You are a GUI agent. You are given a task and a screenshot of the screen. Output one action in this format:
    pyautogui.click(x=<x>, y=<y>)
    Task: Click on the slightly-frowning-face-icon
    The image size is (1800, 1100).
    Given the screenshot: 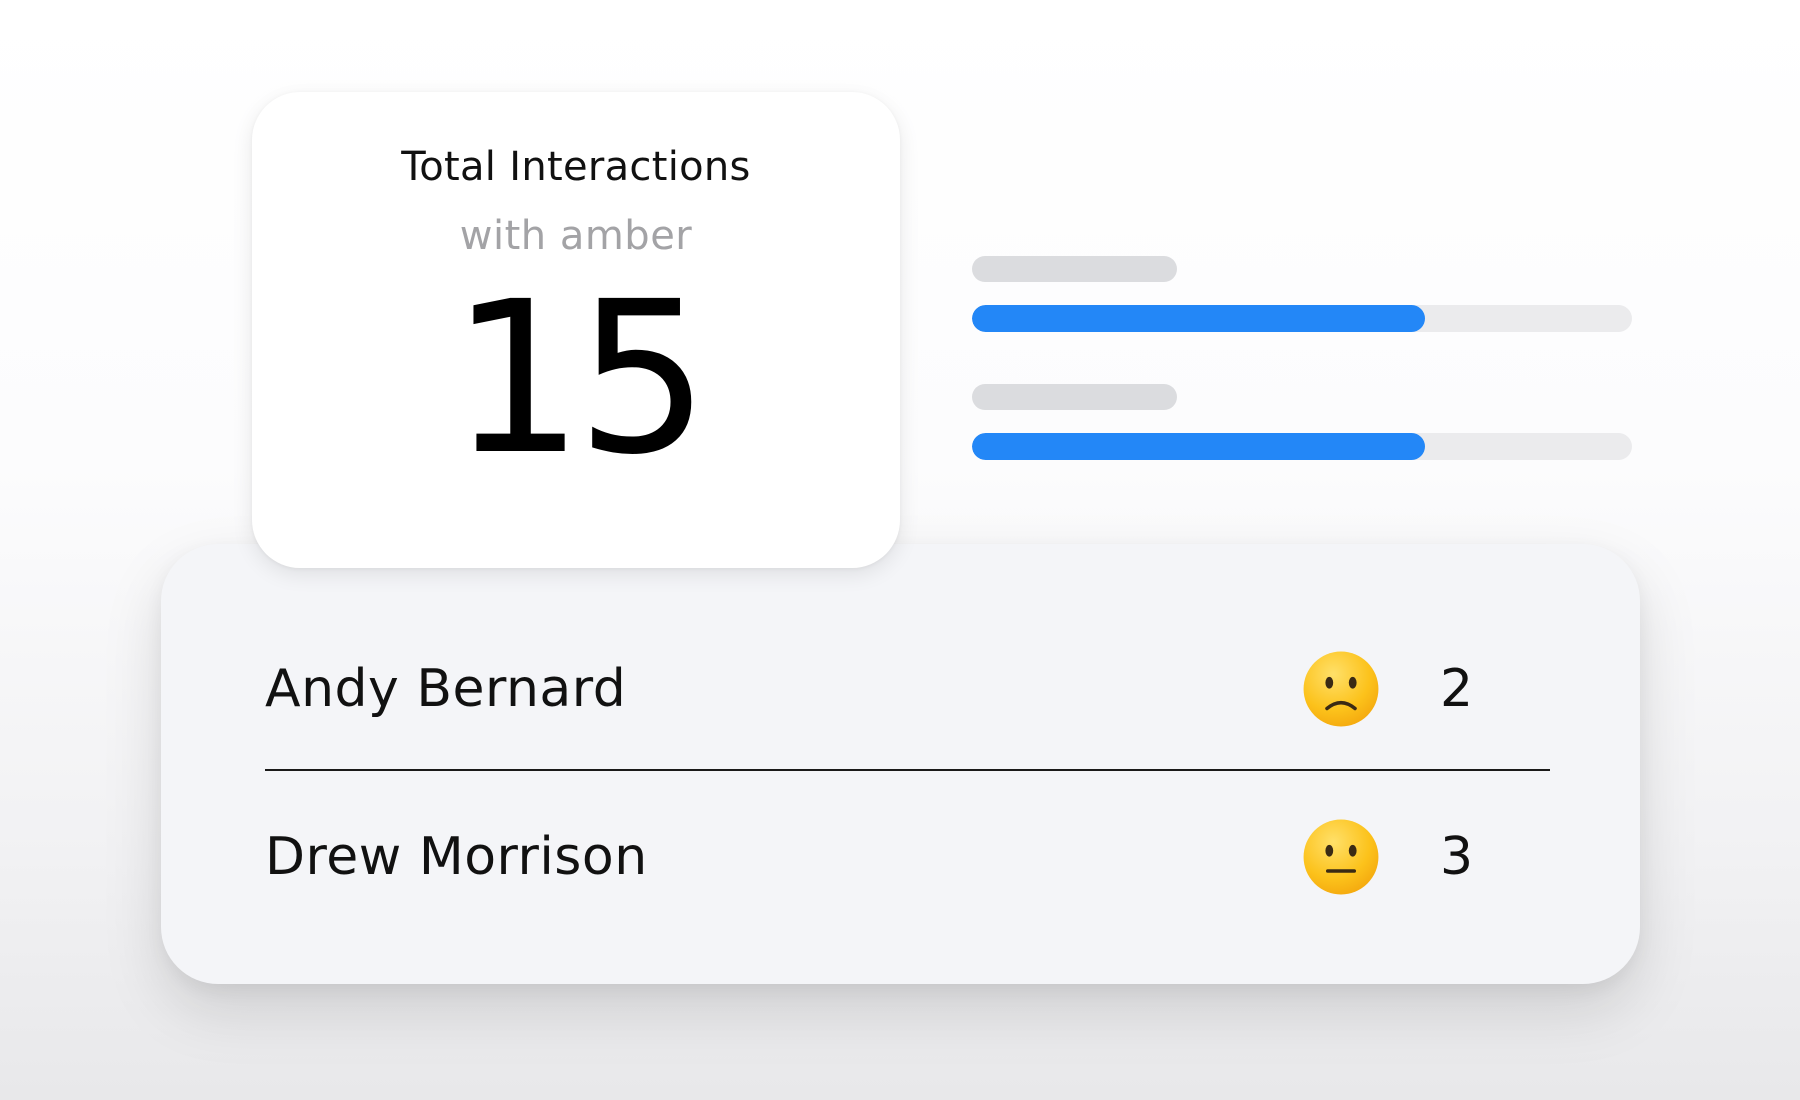 What is the action you would take?
    pyautogui.click(x=1341, y=689)
    